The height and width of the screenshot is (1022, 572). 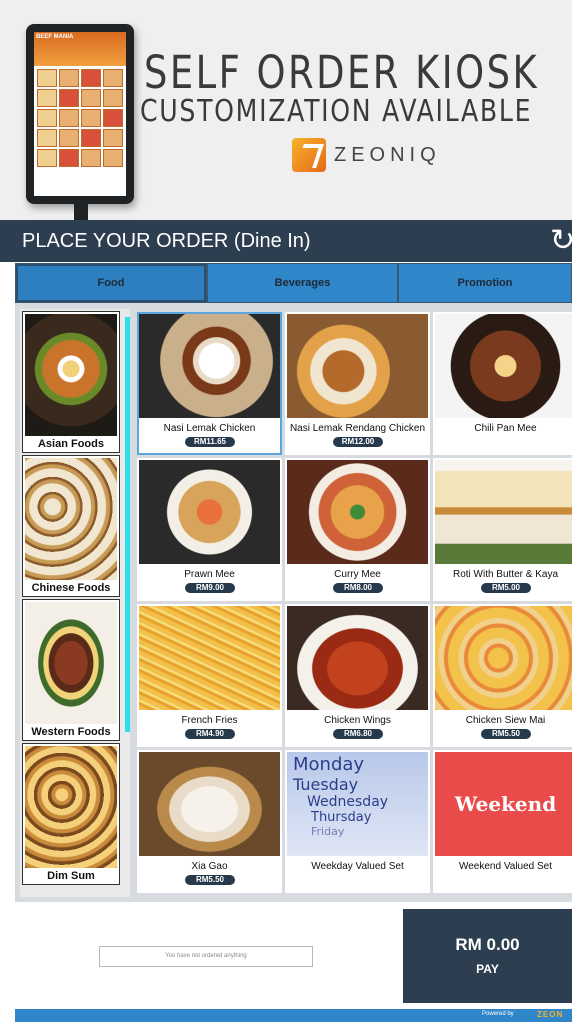 I want to click on weekday-image: Monday Tuesday Wednesday Thursday Friday, so click(x=357, y=804).